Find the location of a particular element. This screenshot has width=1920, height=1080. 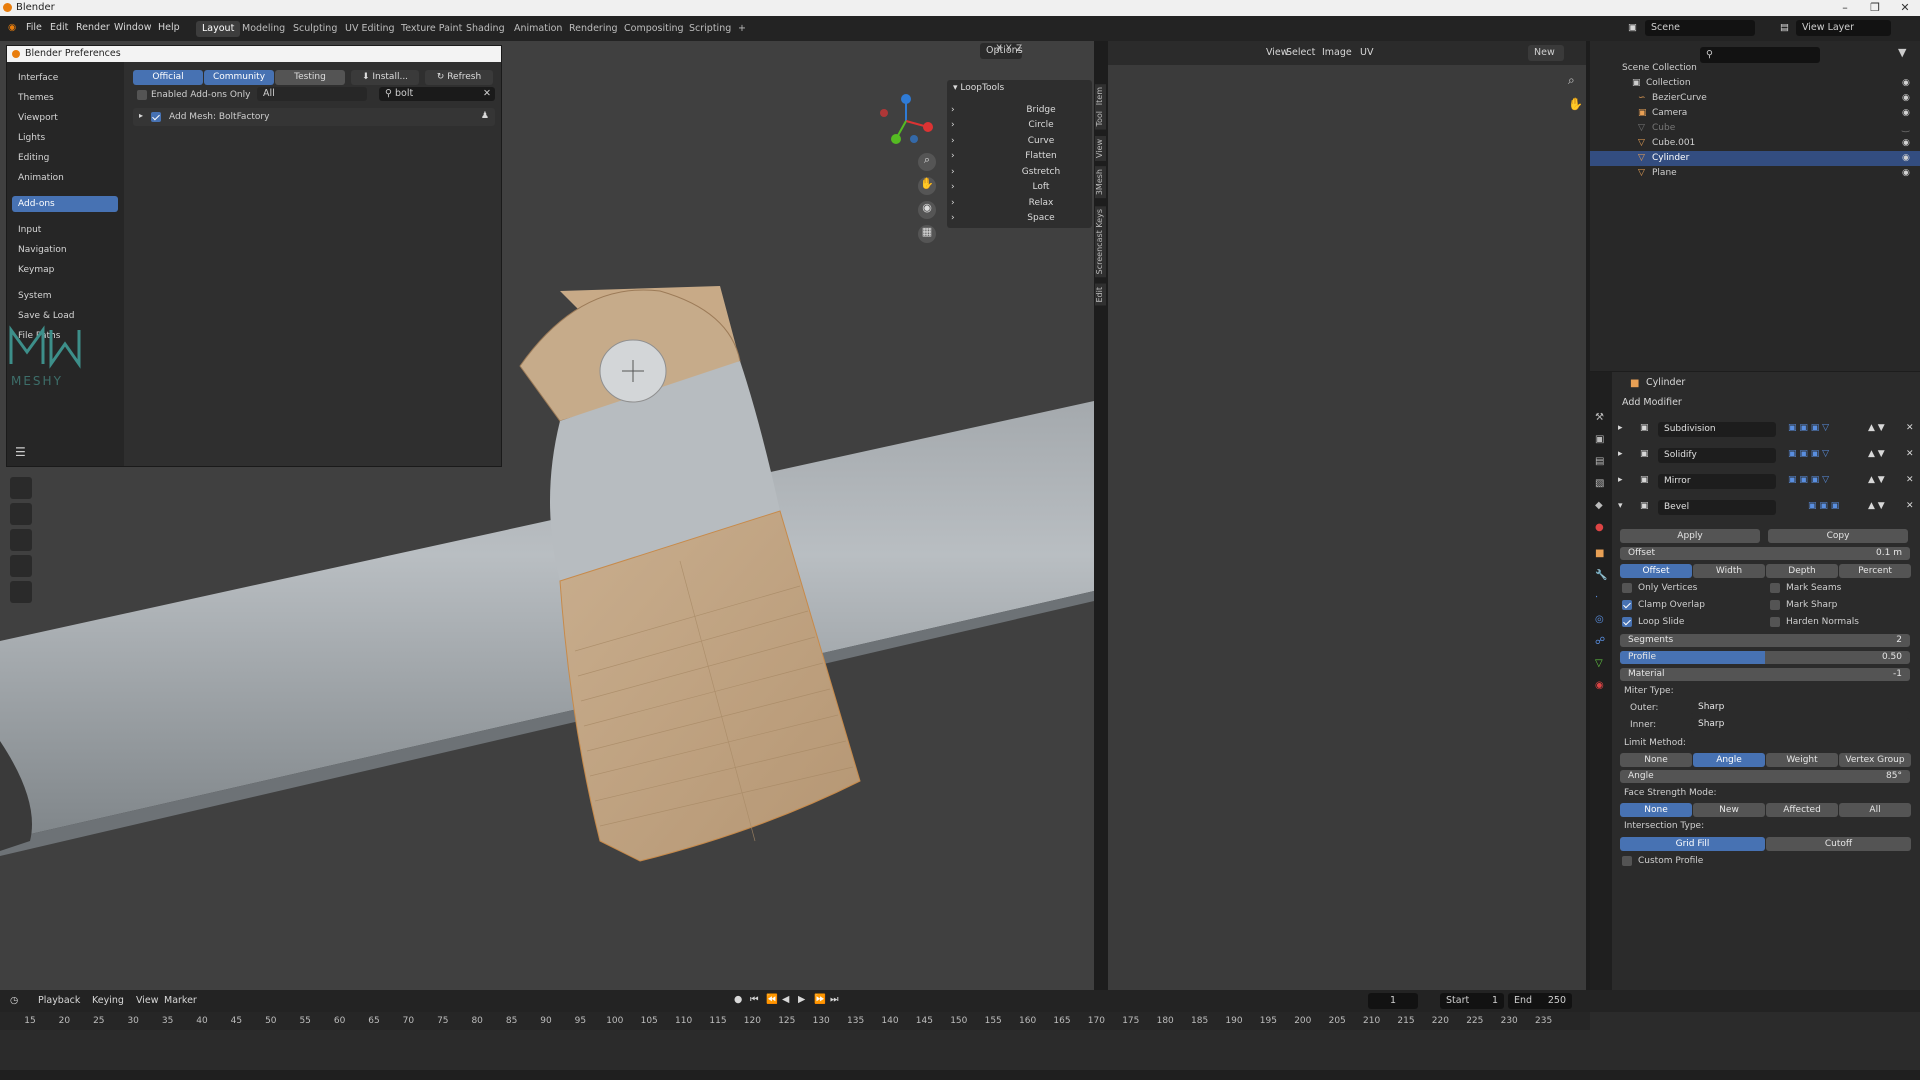

pref-nav-save-load: Save & Load is located at coordinates (65, 316).